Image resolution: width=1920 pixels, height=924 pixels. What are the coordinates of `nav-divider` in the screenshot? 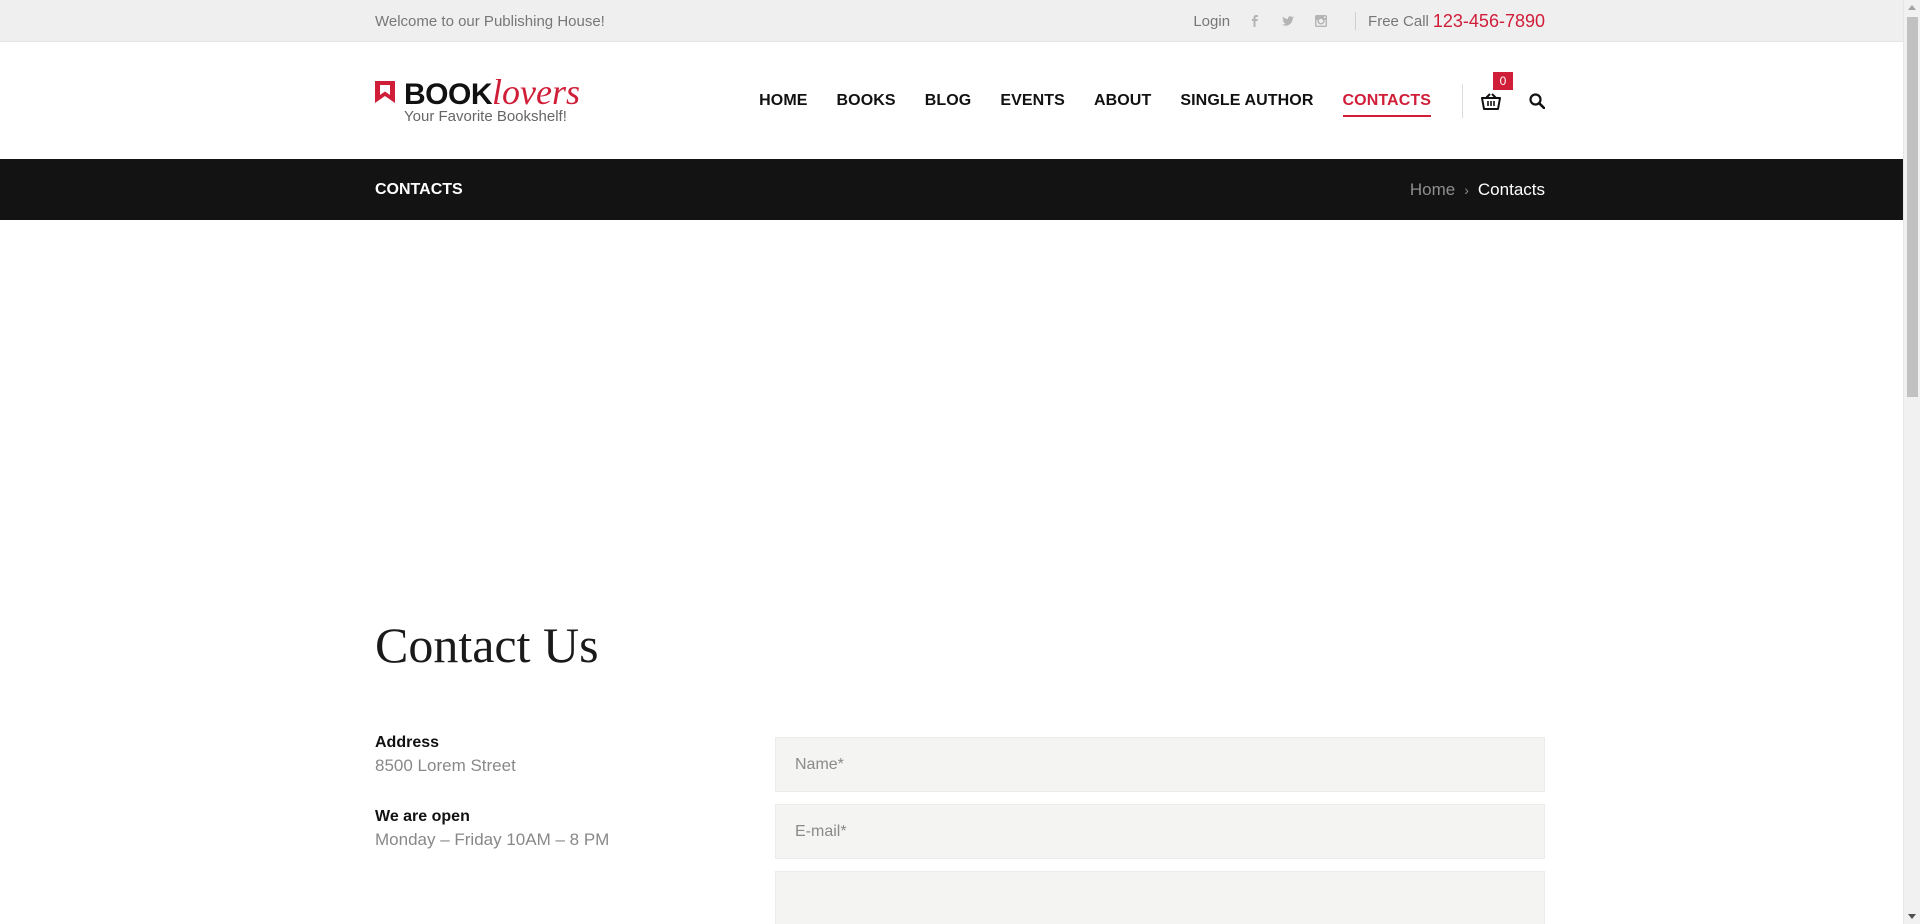 It's located at (1462, 100).